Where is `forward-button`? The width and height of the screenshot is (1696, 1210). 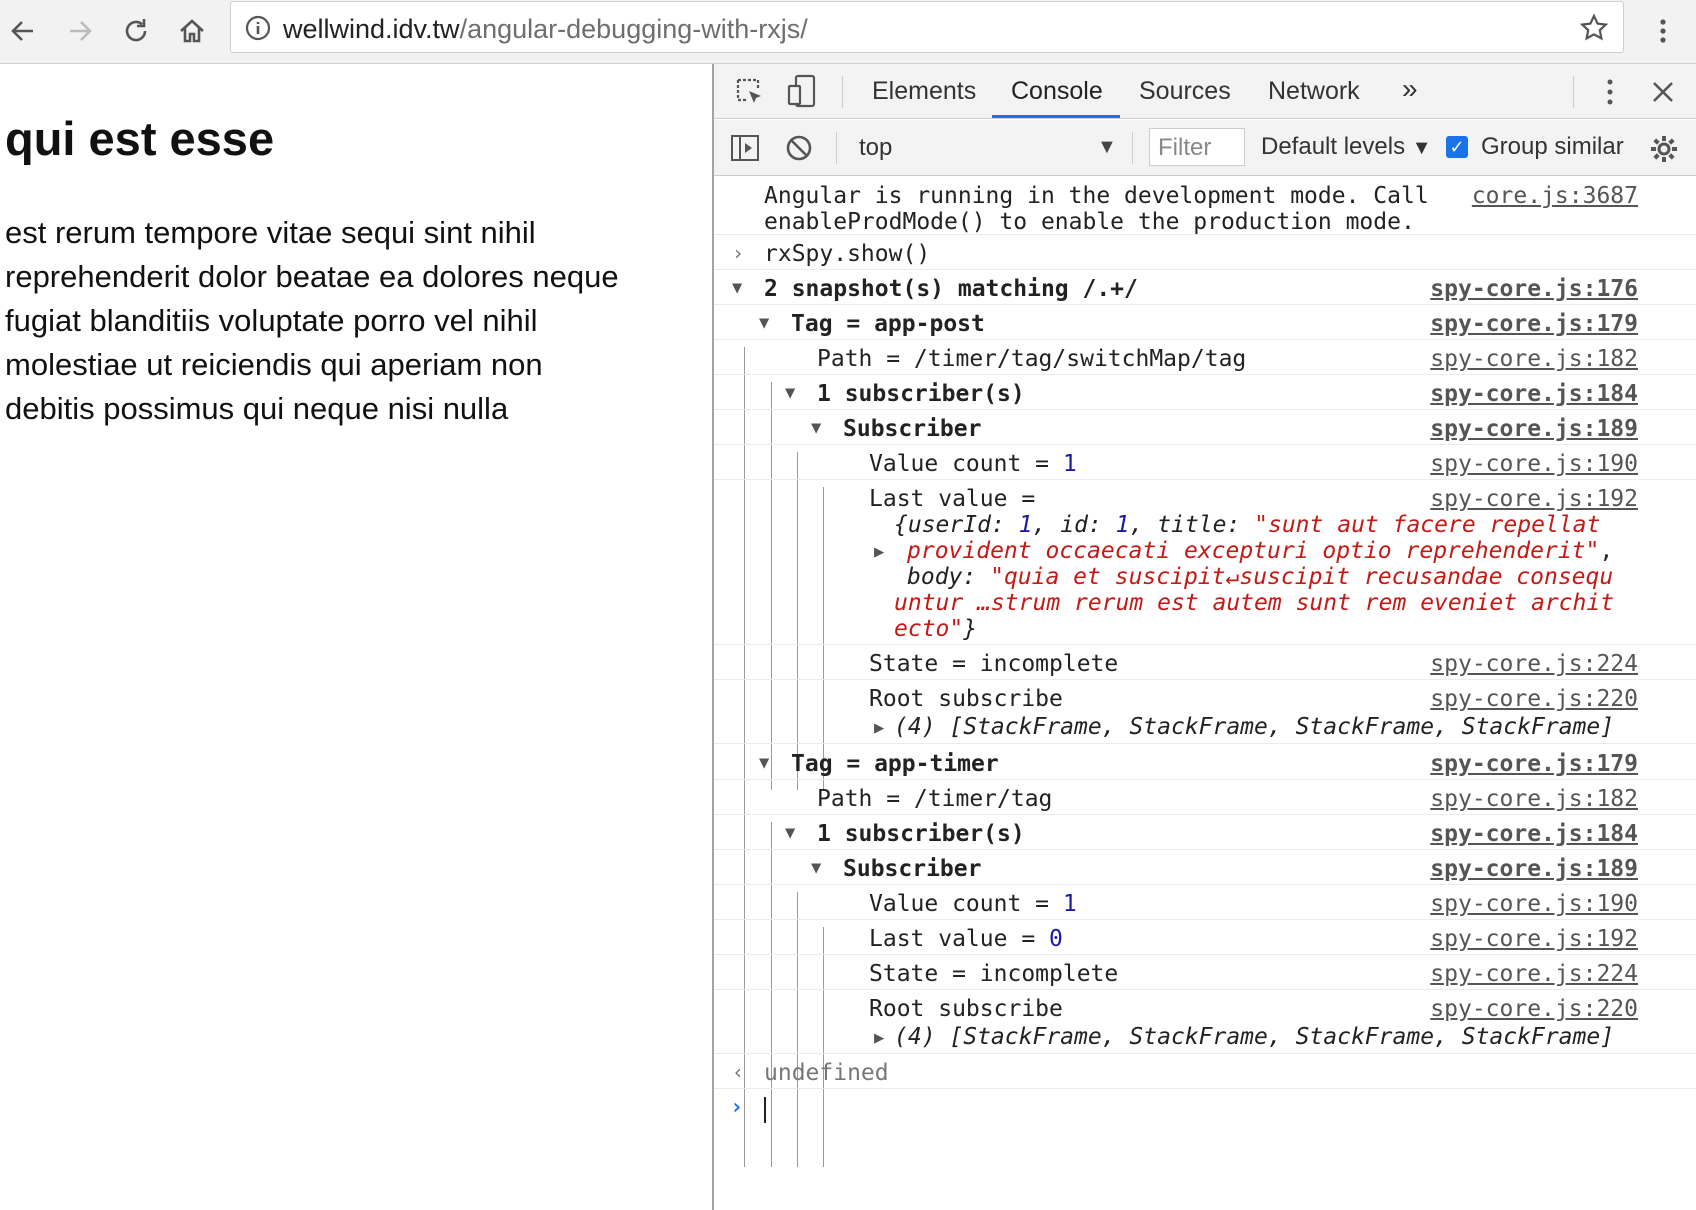
forward-button is located at coordinates (80, 31).